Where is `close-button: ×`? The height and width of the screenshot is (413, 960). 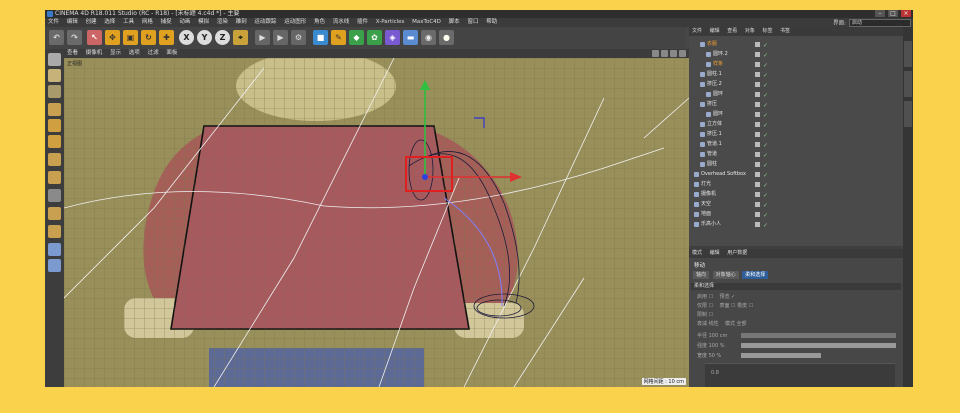
close-button: × is located at coordinates (906, 13).